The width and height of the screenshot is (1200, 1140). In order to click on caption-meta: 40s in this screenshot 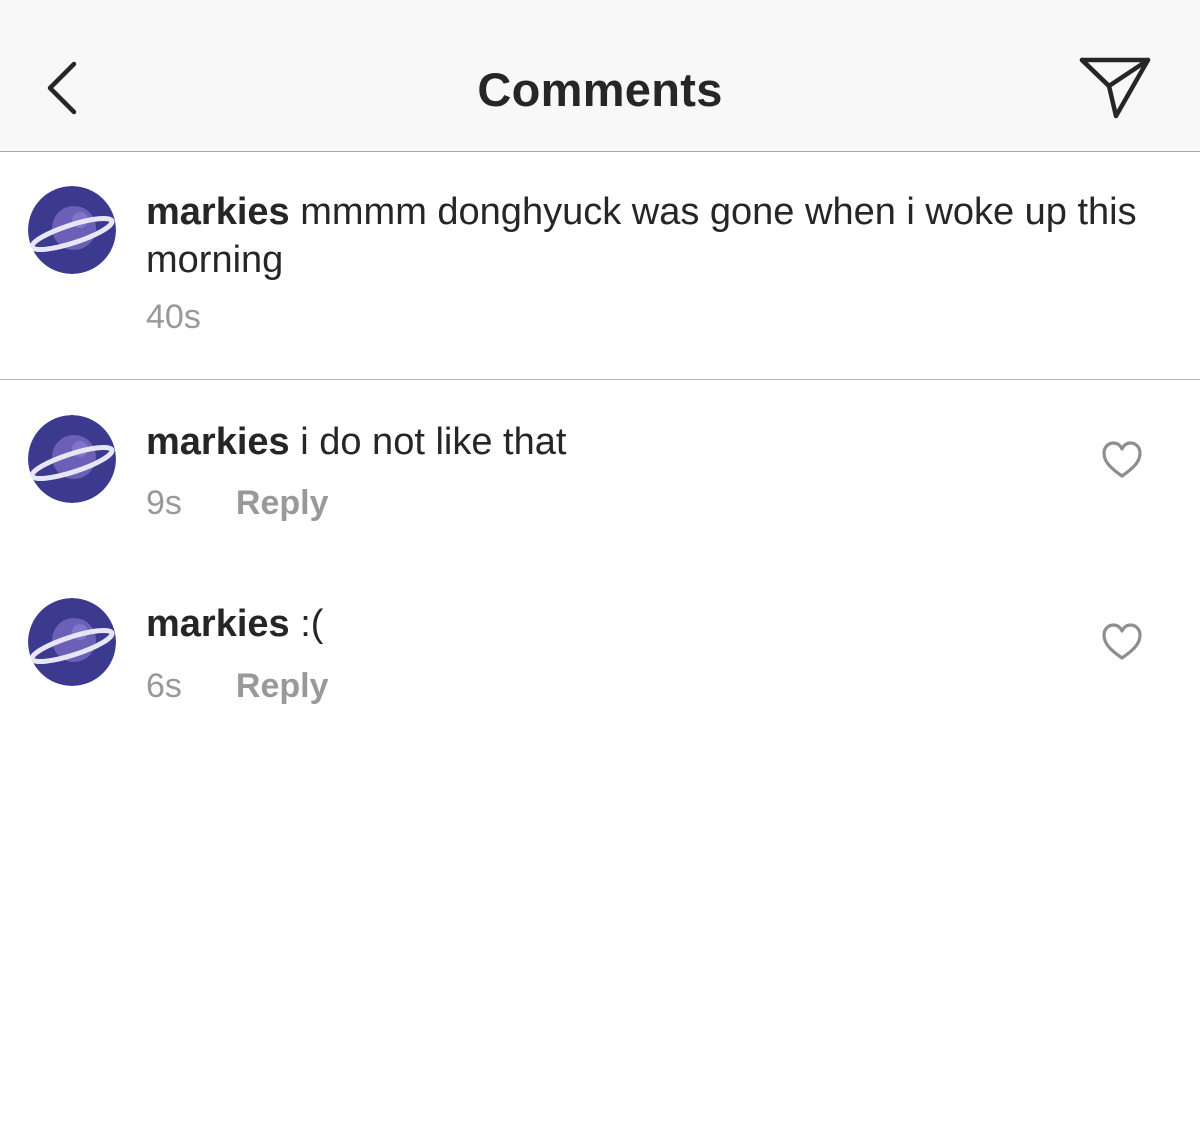, I will do `click(173, 317)`.